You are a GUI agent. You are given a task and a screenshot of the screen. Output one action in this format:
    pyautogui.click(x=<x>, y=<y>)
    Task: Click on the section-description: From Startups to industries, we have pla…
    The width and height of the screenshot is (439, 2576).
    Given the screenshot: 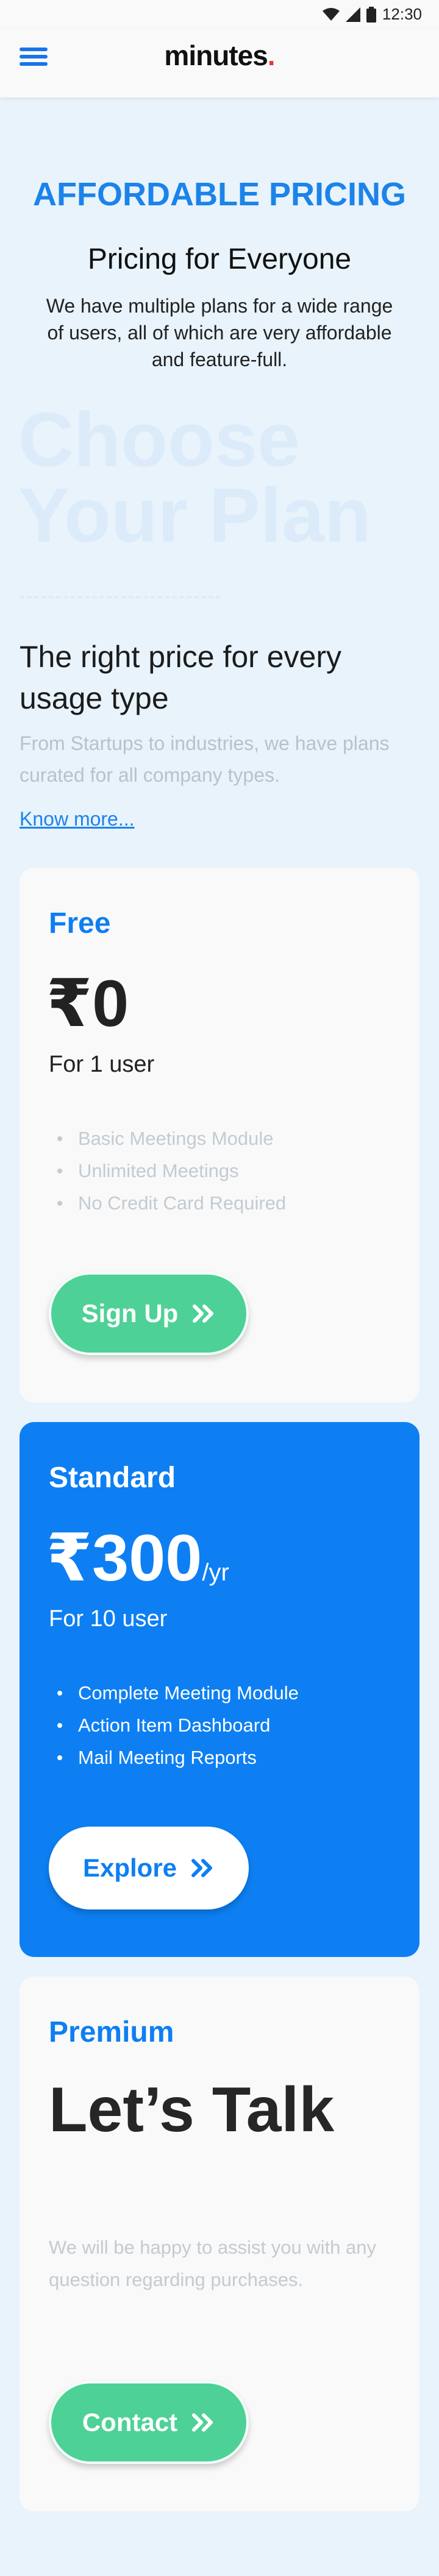 What is the action you would take?
    pyautogui.click(x=205, y=759)
    